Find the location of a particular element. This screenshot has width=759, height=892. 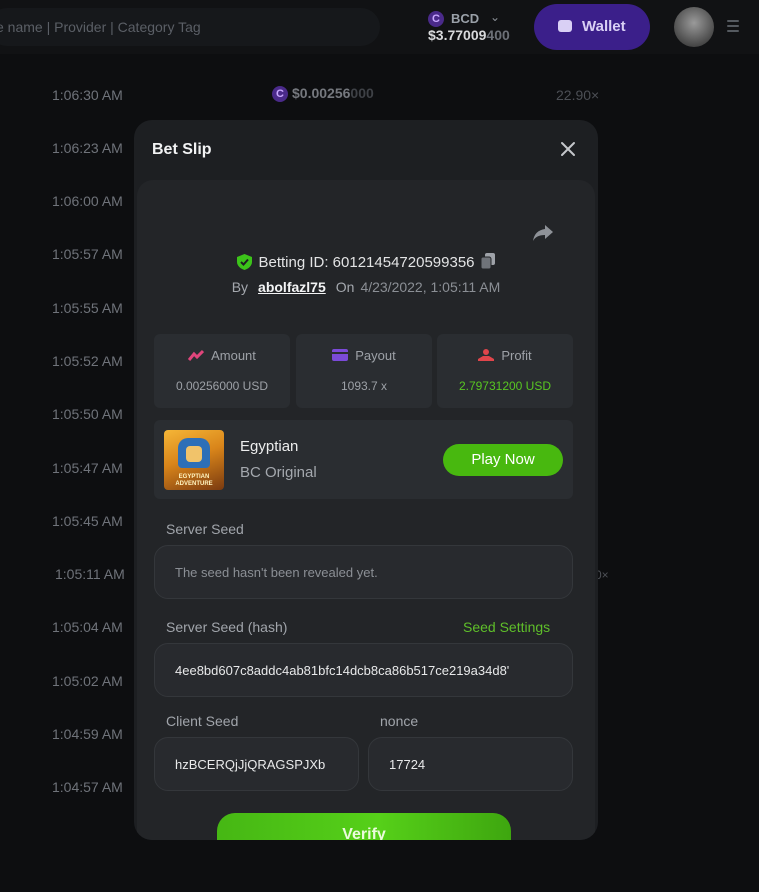

server-seed-label: Server Seed is located at coordinates (205, 529).